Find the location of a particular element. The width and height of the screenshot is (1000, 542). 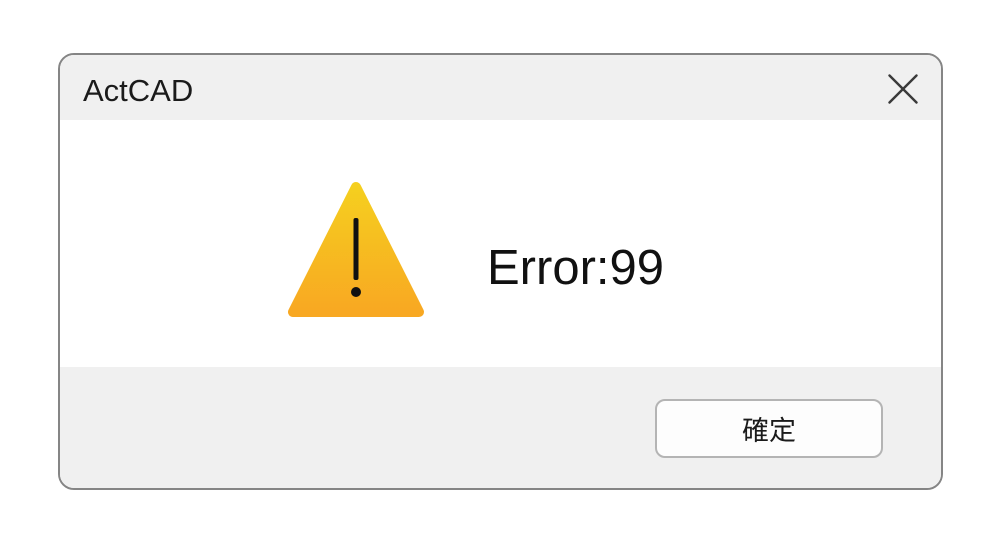

window-title: ActCAD is located at coordinates (138, 90).